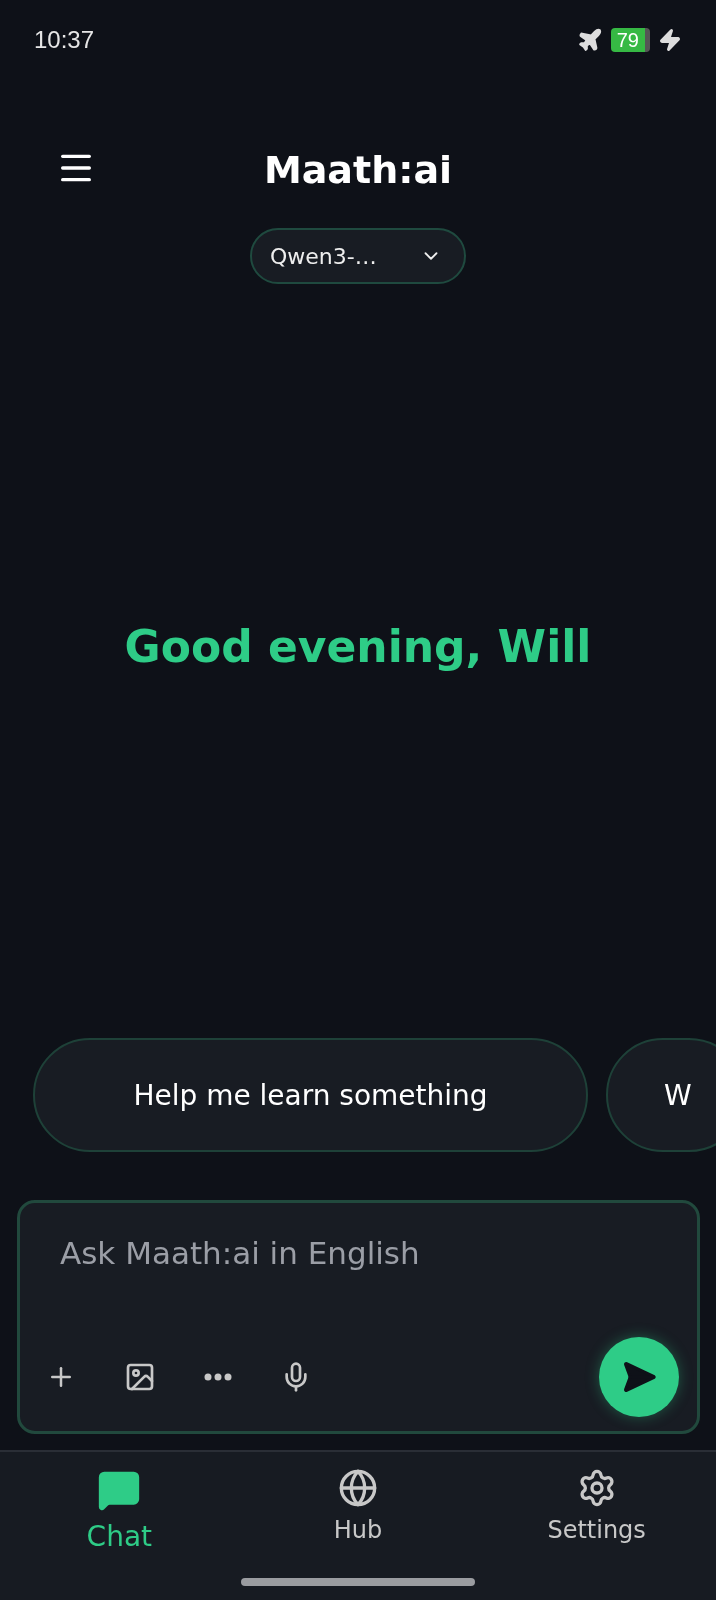 Image resolution: width=716 pixels, height=1600 pixels. Describe the element at coordinates (362, 1253) in the screenshot. I see `message-input: Ask Maath:ai in English` at that location.